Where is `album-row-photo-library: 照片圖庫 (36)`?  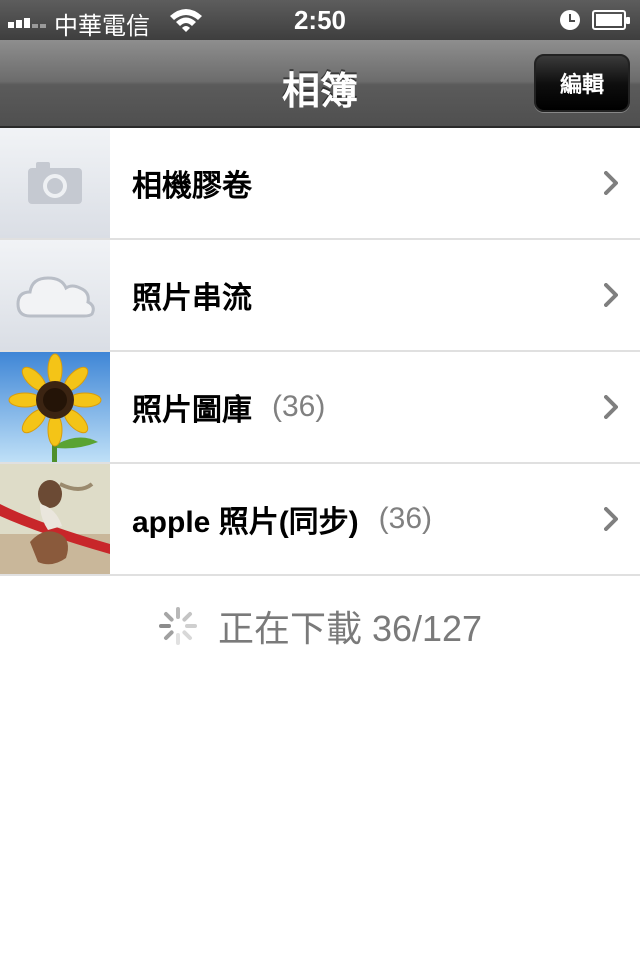 album-row-photo-library: 照片圖庫 (36) is located at coordinates (320, 408).